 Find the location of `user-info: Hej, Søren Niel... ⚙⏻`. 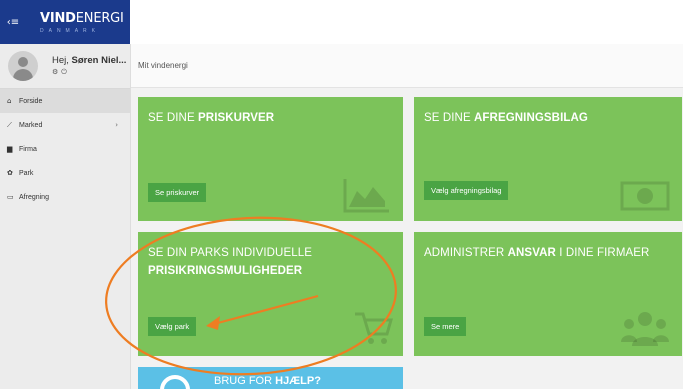

user-info: Hej, Søren Niel... ⚙⏻ is located at coordinates (89, 66).